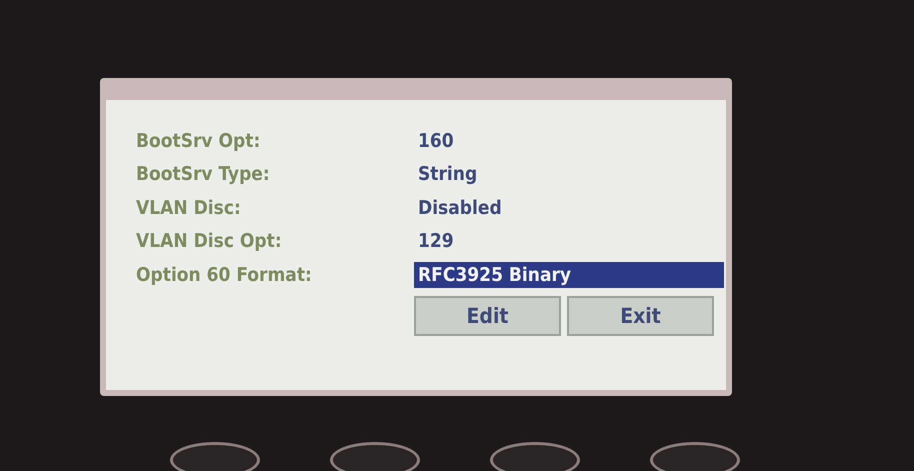 Image resolution: width=914 pixels, height=471 pixels. What do you see at coordinates (487, 316) in the screenshot?
I see `softkey-button: Edit` at bounding box center [487, 316].